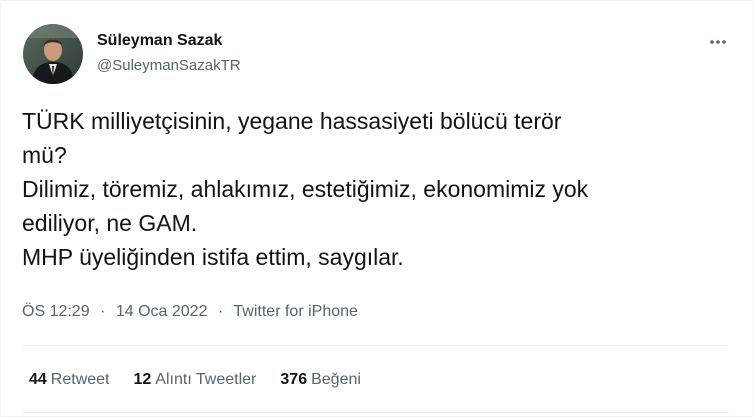 The width and height of the screenshot is (754, 417). I want to click on tweet-line: ediliyor, ne GAM., so click(110, 223).